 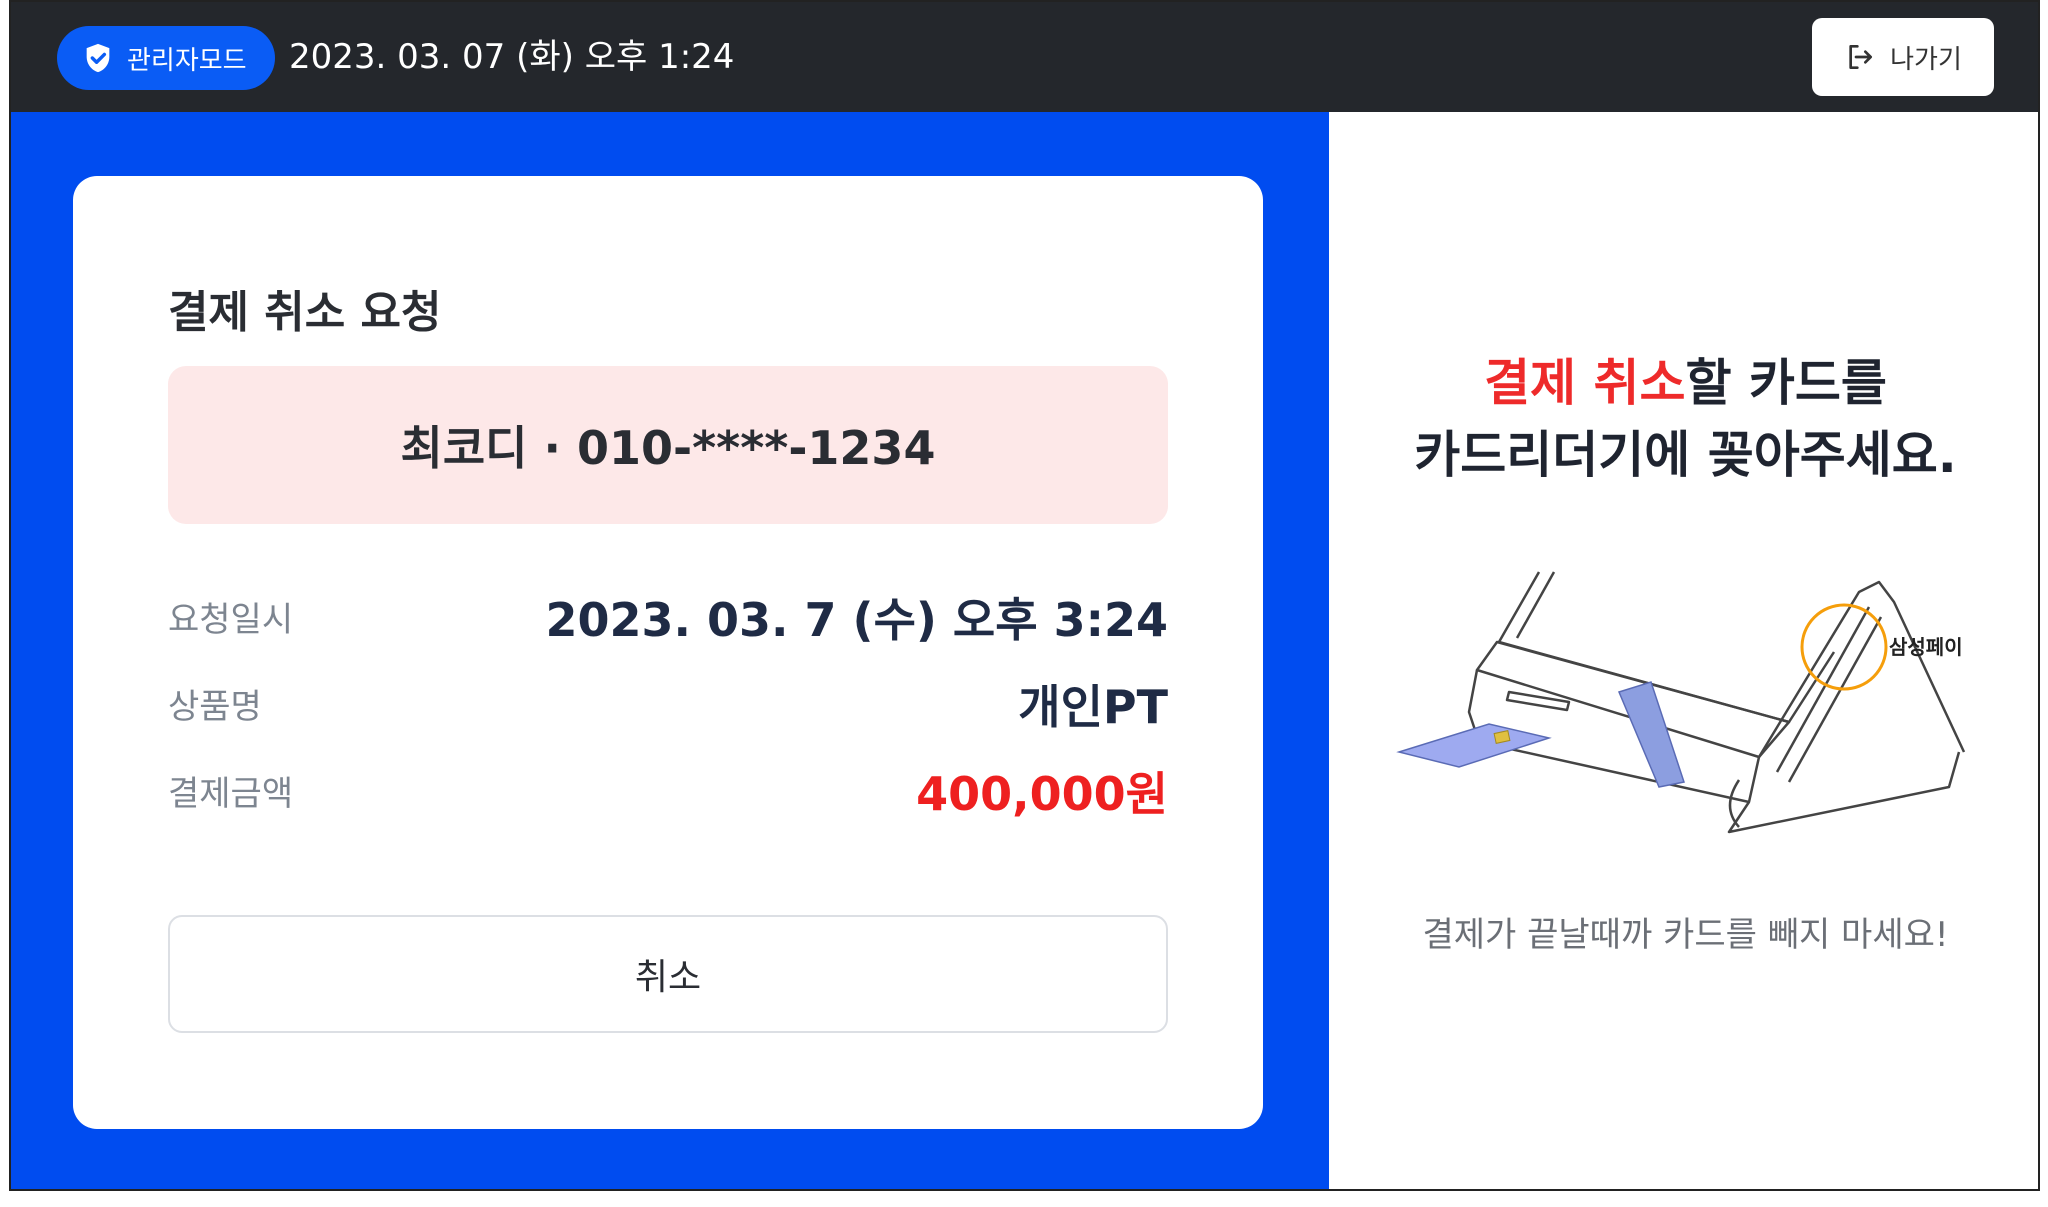 What do you see at coordinates (512, 57) in the screenshot?
I see `current-datetime: 2023. 03. 07 (화) 오후 1:24` at bounding box center [512, 57].